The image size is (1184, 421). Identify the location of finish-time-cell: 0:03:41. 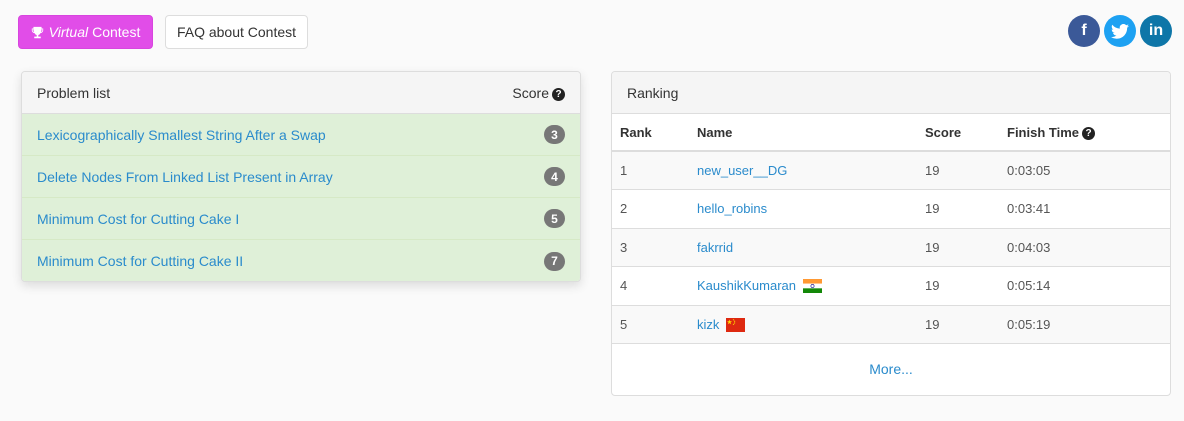
(1084, 209).